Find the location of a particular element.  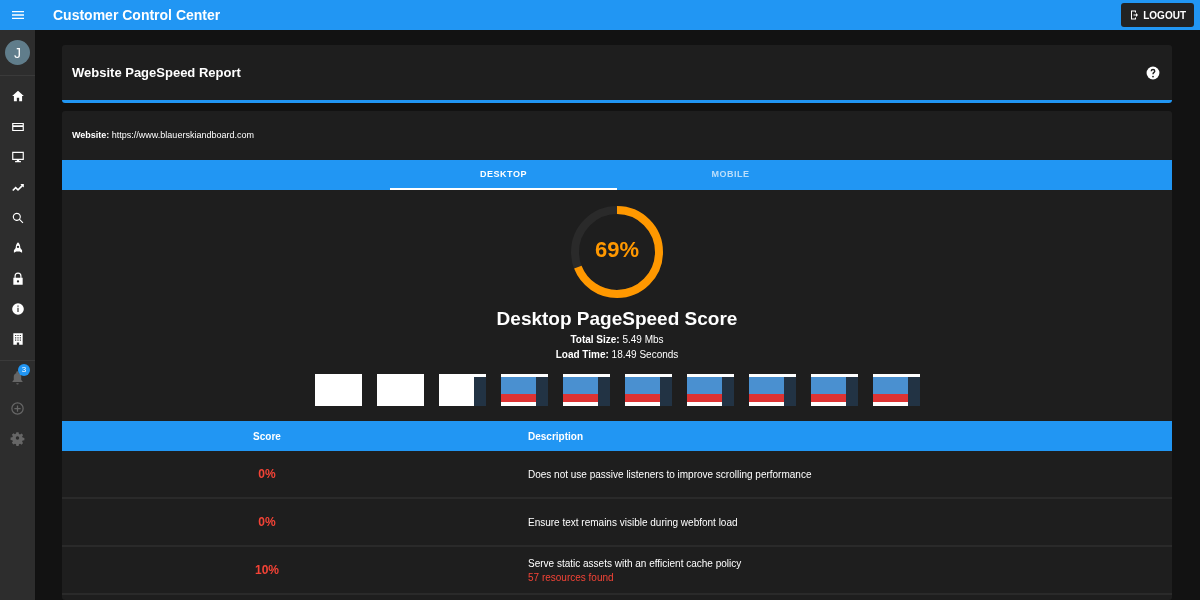

building-icon is located at coordinates (17, 339).